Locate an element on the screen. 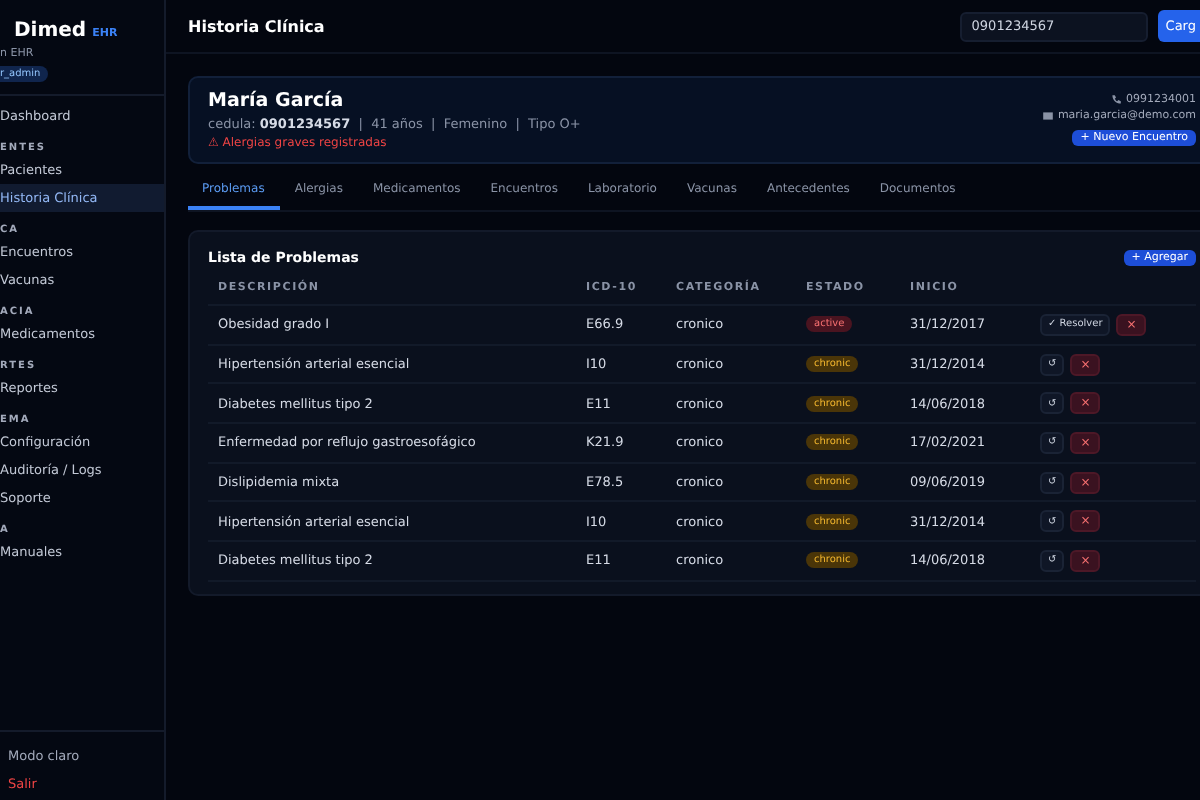  patient-name: María García is located at coordinates (277, 101).